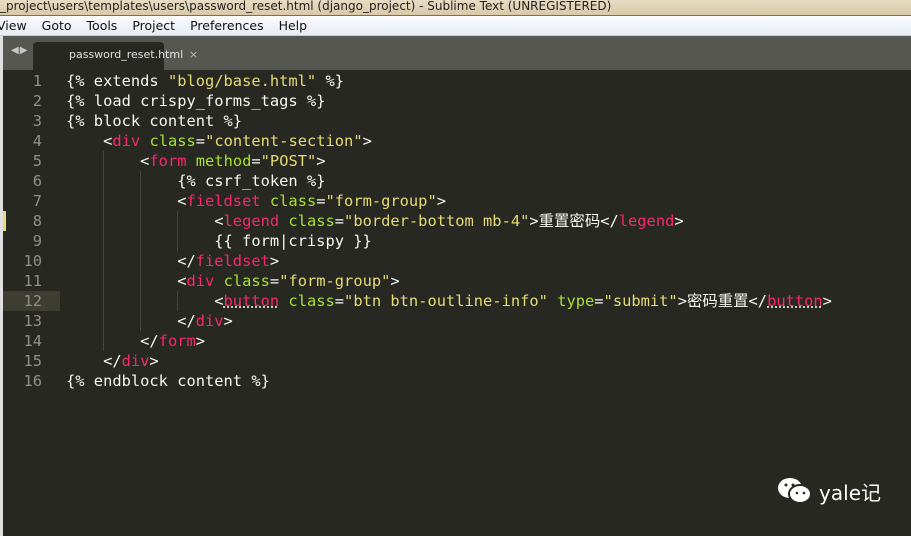 This screenshot has width=911, height=536. What do you see at coordinates (457, 261) in the screenshot?
I see `code-line: 10 </fieldset>` at bounding box center [457, 261].